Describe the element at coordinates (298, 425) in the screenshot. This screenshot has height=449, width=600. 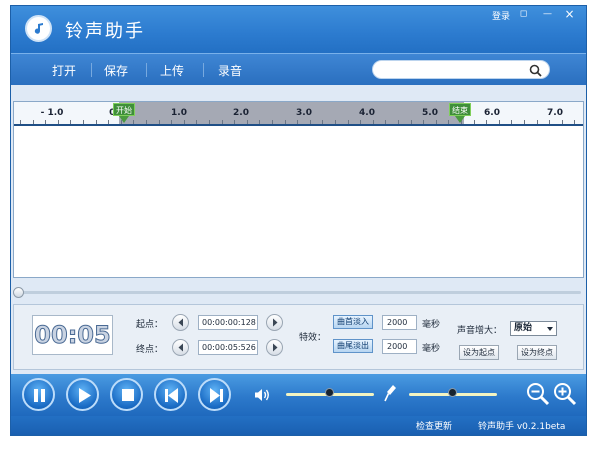
I see `status-bar: 检查更新 铃声助手 v0.2.1beta` at that location.